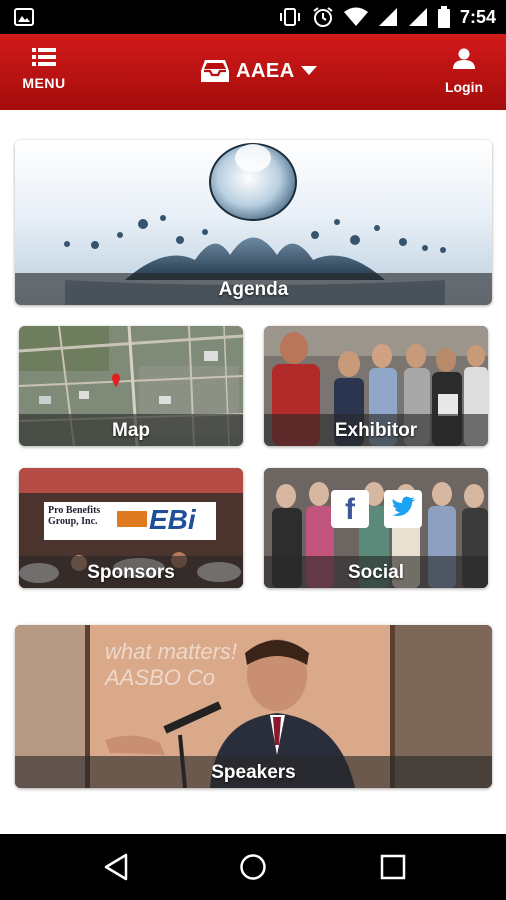 This screenshot has width=506, height=900. Describe the element at coordinates (24, 17) in the screenshot. I see `photo-icon` at that location.